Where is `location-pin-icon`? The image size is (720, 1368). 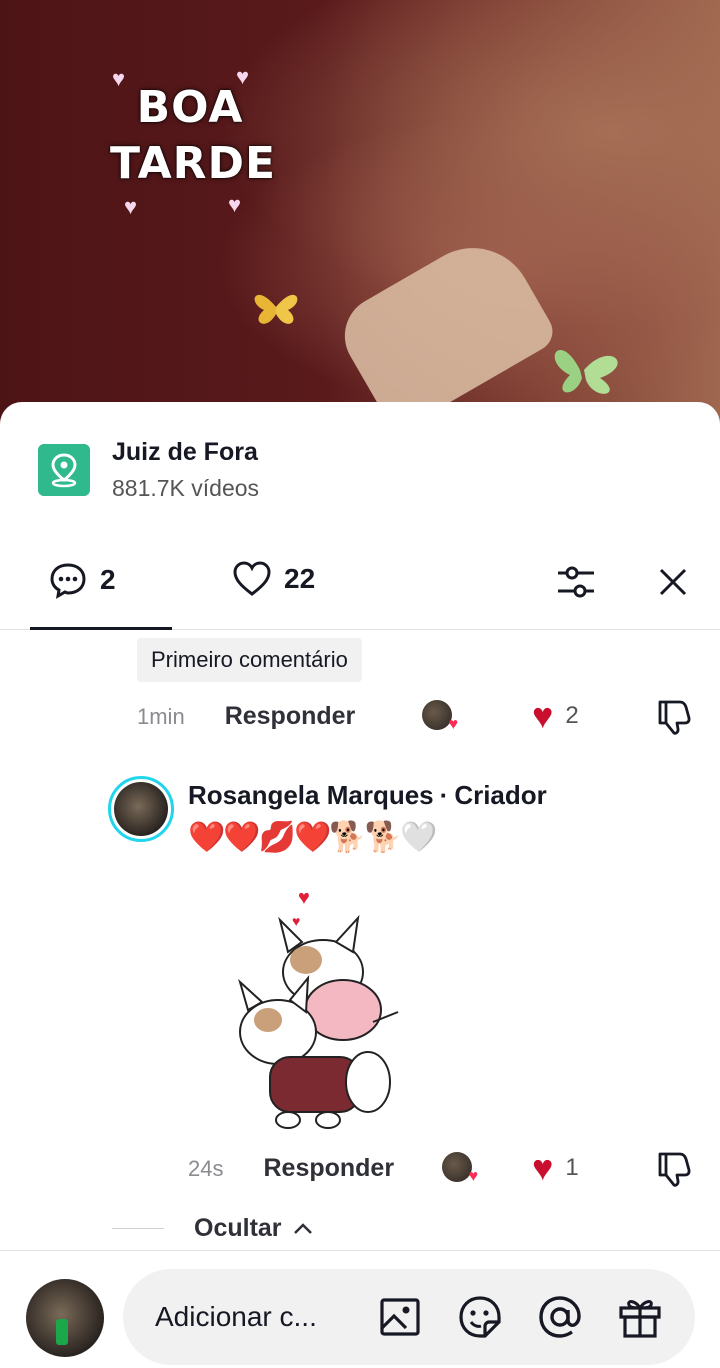 location-pin-icon is located at coordinates (64, 470).